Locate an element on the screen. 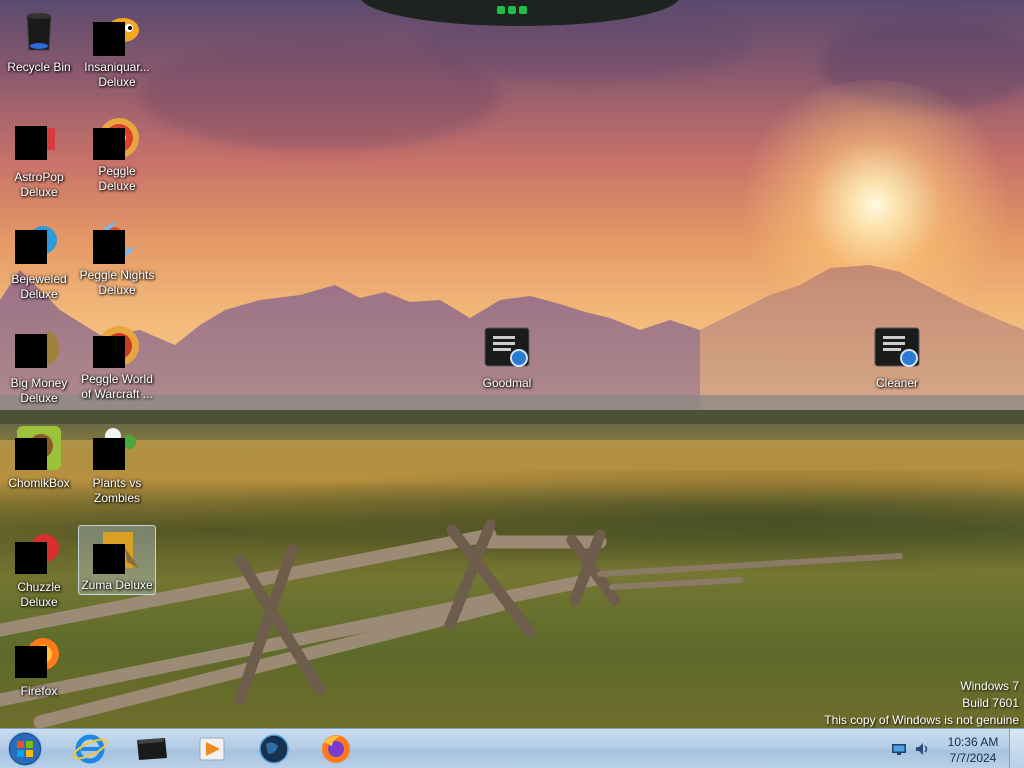  icon-label: Firefox is located at coordinates (39, 691).